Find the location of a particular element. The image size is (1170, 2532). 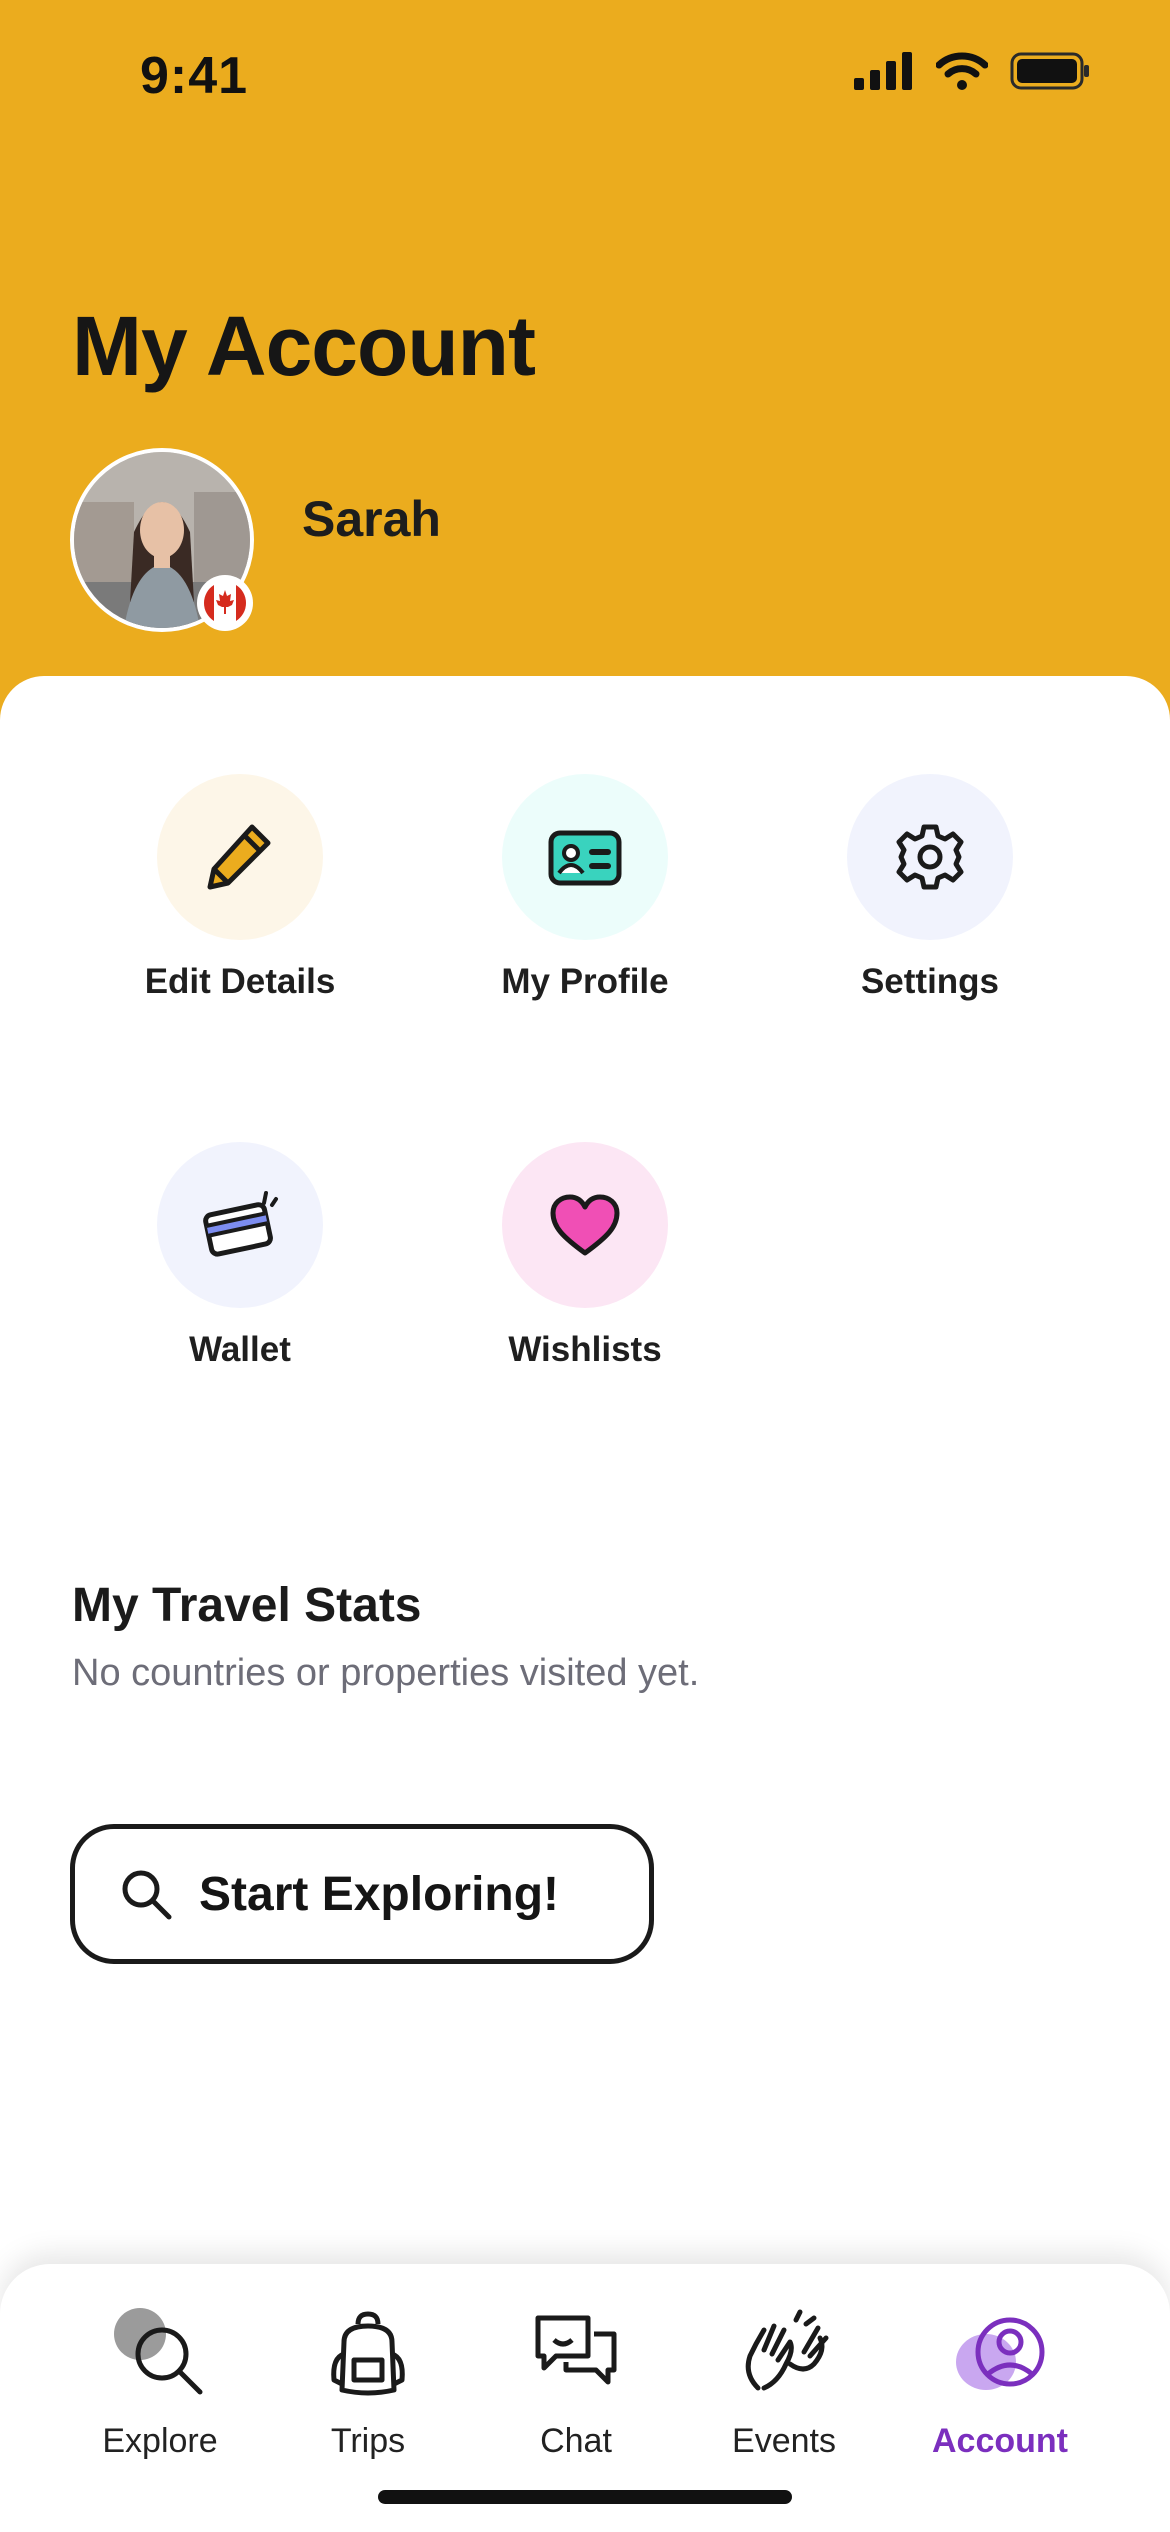

tab-events: Events is located at coordinates (784, 2382).